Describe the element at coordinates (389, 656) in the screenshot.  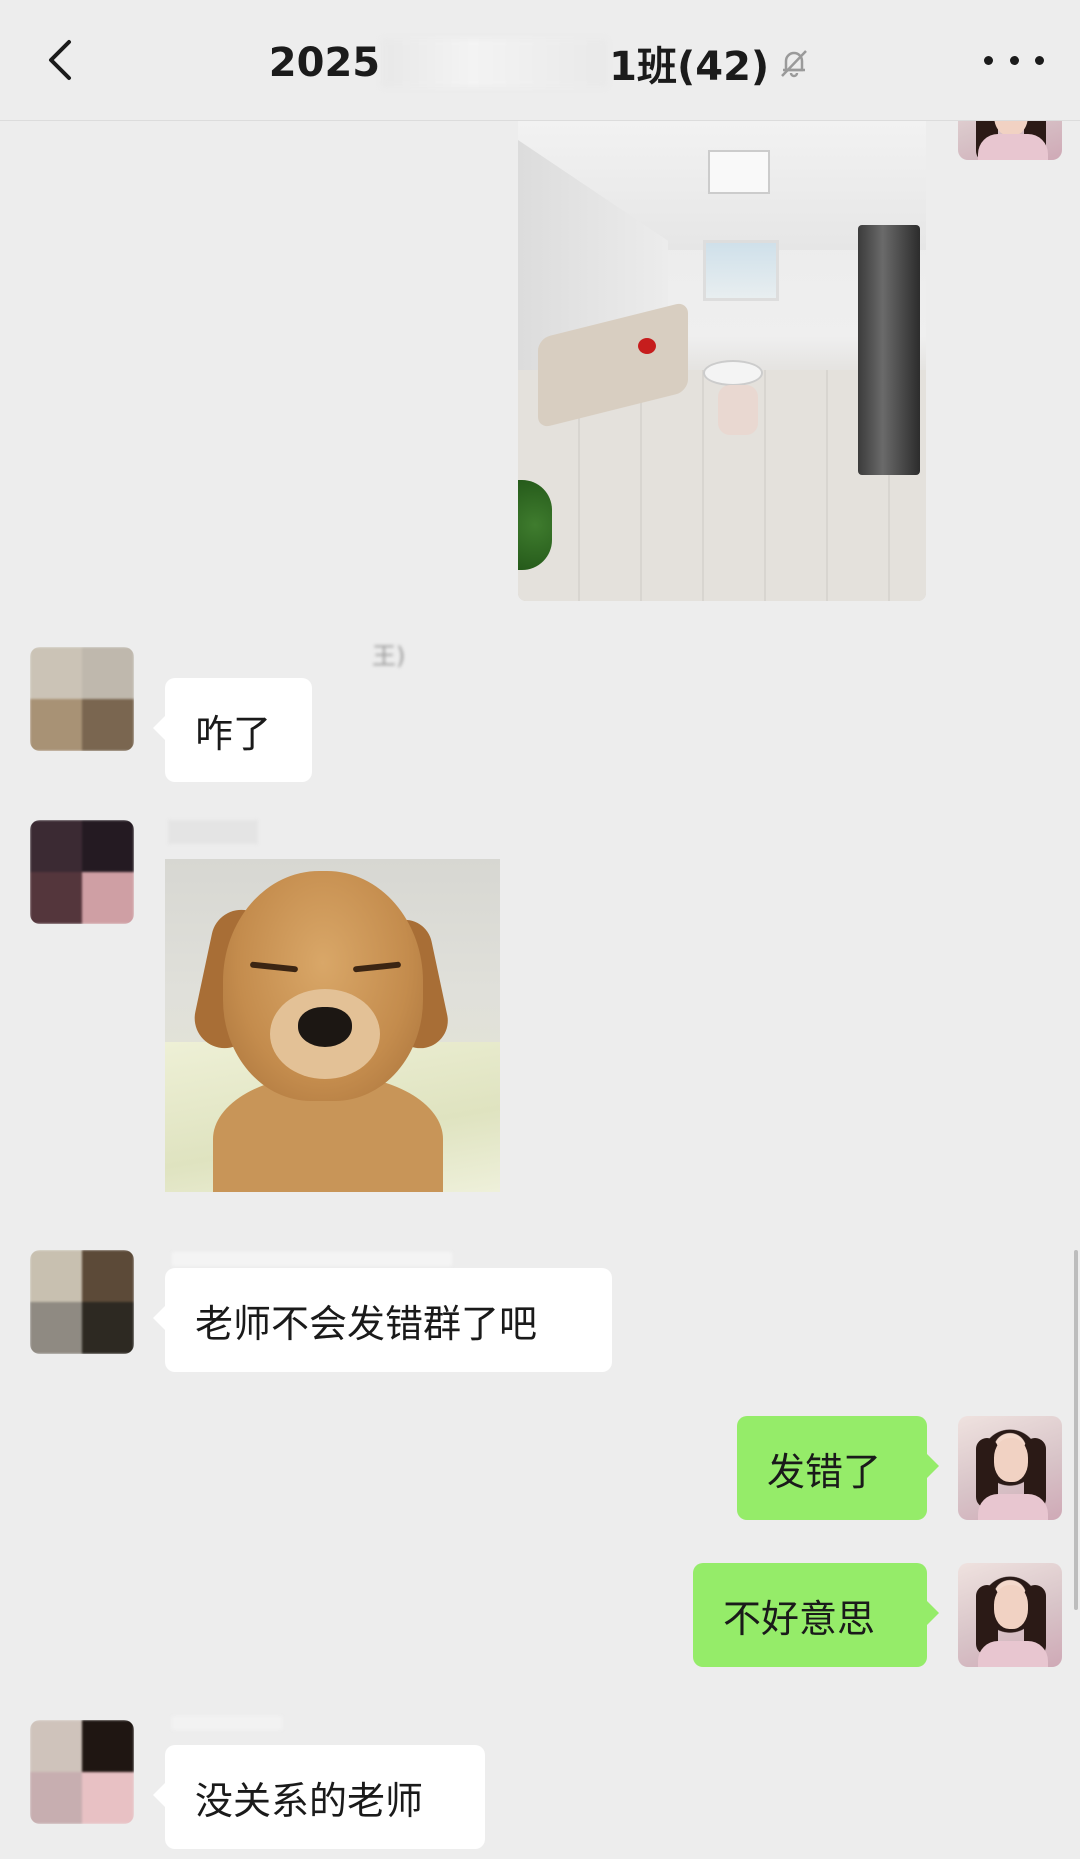
I see `sender-name: 王)` at that location.